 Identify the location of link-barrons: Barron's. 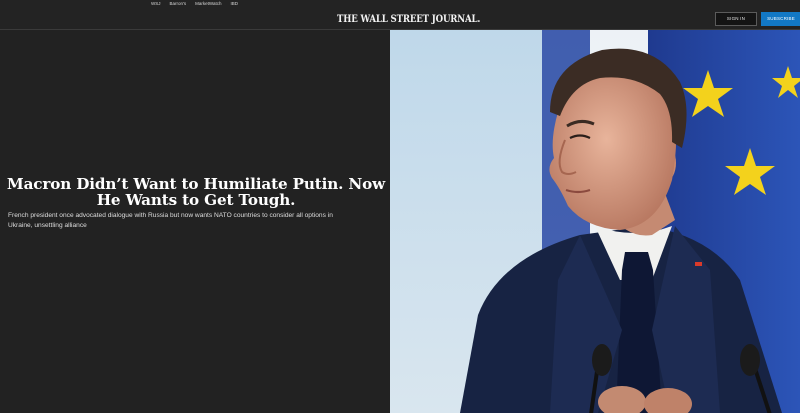
(178, 4).